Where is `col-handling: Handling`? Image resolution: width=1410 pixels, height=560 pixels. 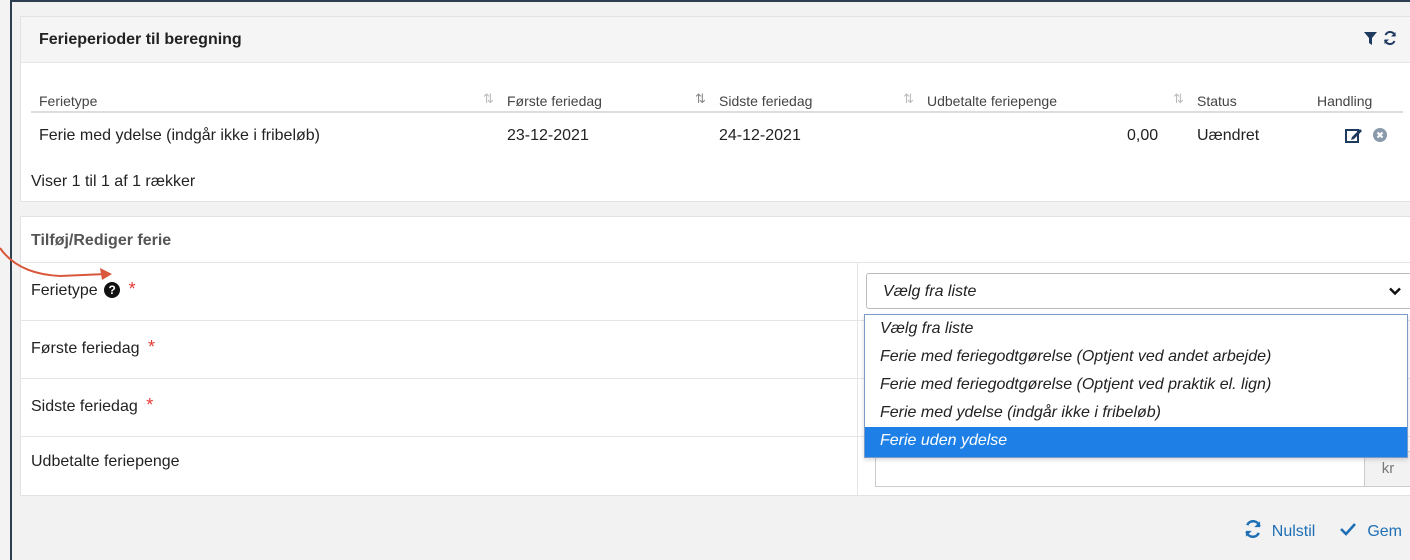
col-handling: Handling is located at coordinates (1345, 101).